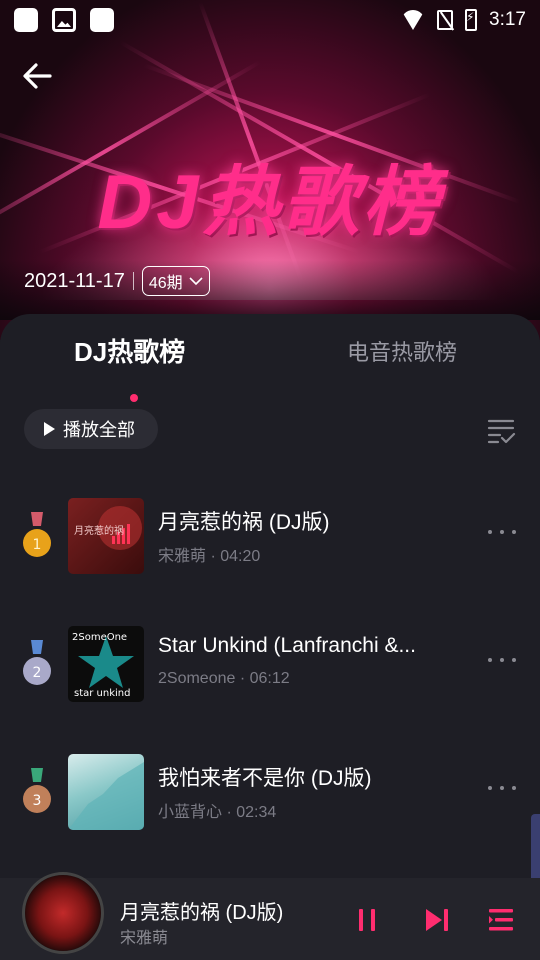  I want to click on rank-label: 1, so click(37, 545).